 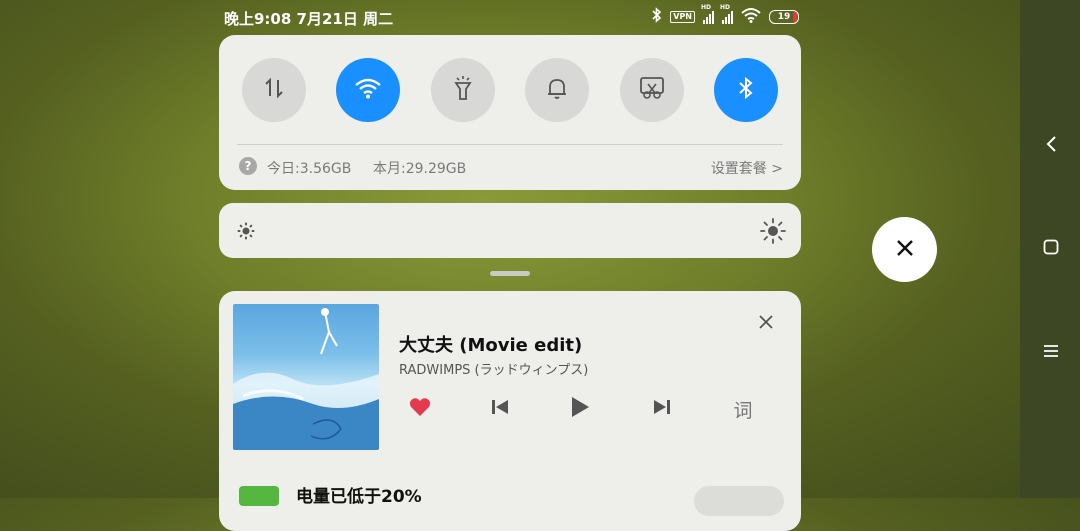 I want to click on wifi-status-icon, so click(x=751, y=17).